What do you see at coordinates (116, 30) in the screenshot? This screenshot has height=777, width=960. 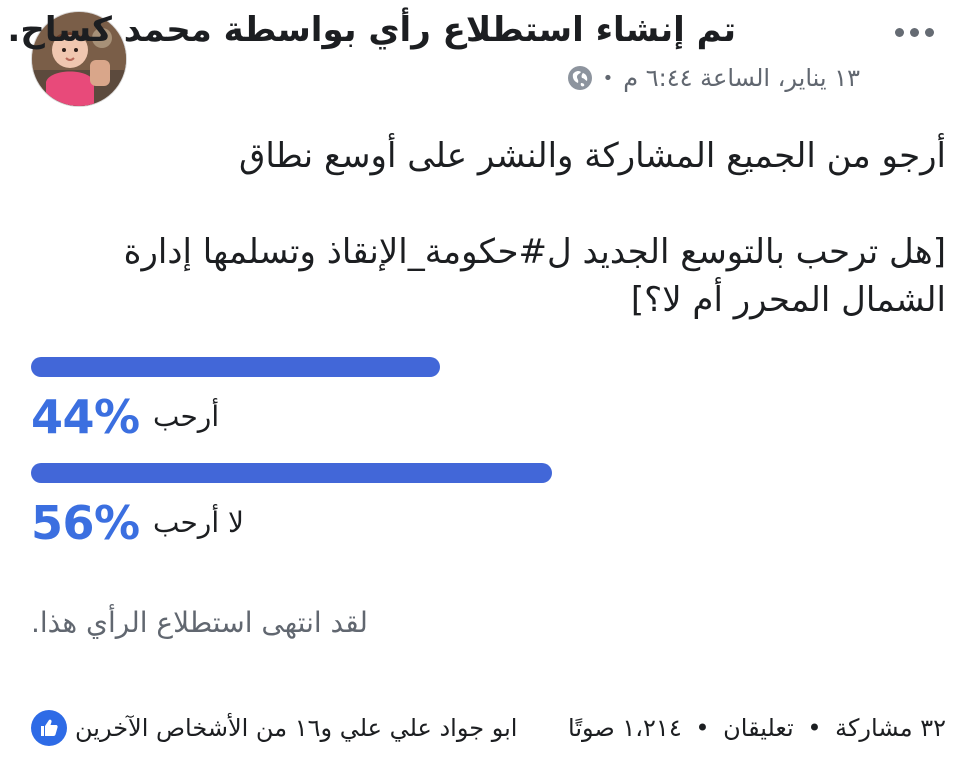 I see `author-name-link: محمد كساح` at bounding box center [116, 30].